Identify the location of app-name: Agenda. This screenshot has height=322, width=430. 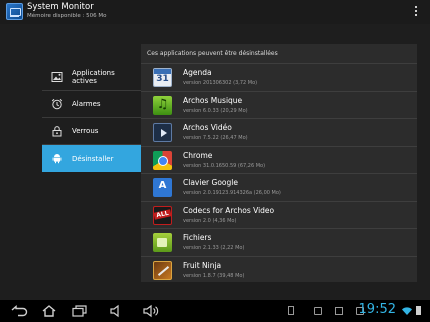
(197, 72).